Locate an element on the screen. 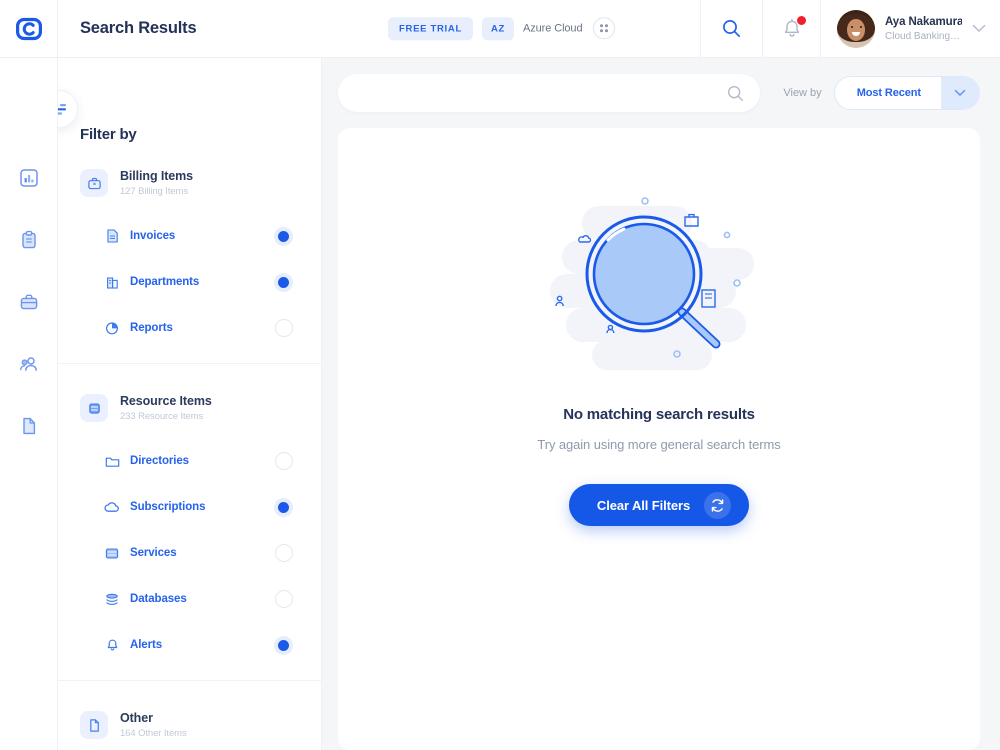 Image resolution: width=1000 pixels, height=750 pixels. brand-logo is located at coordinates (29, 28).